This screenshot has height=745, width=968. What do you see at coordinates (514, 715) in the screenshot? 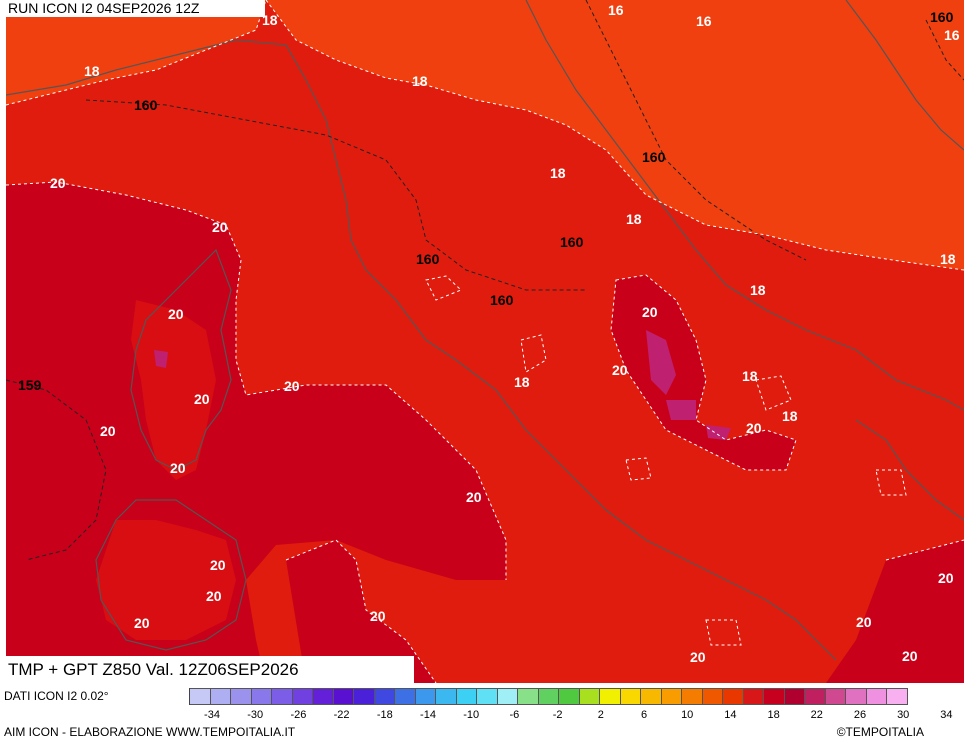
I see `legend-tick-label: -6` at bounding box center [514, 715].